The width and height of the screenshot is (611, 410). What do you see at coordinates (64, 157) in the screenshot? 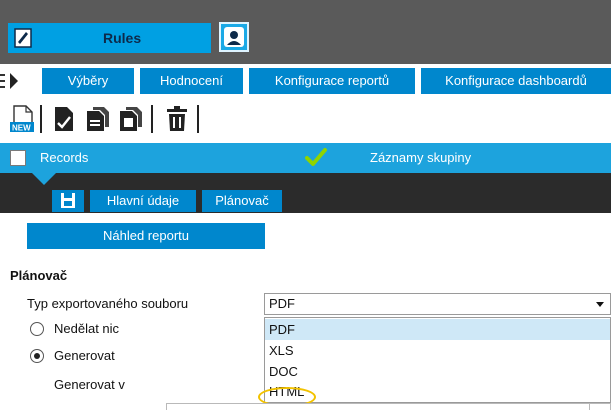
I see `records-label: Records` at bounding box center [64, 157].